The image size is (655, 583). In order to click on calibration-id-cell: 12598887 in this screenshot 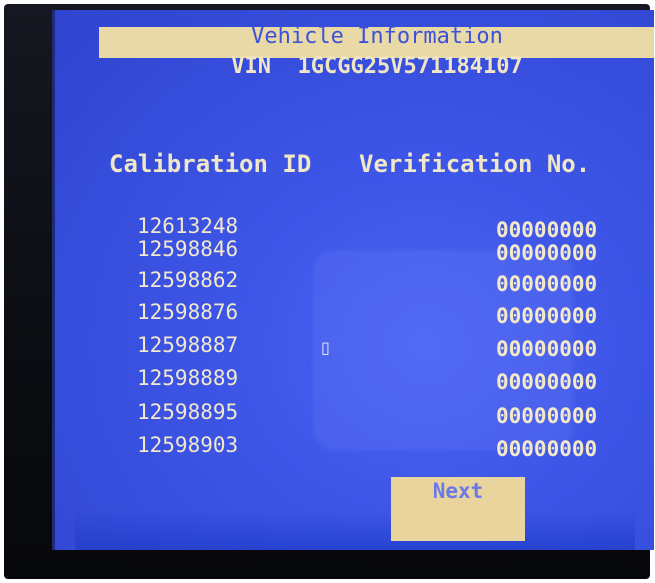, I will do `click(188, 345)`.